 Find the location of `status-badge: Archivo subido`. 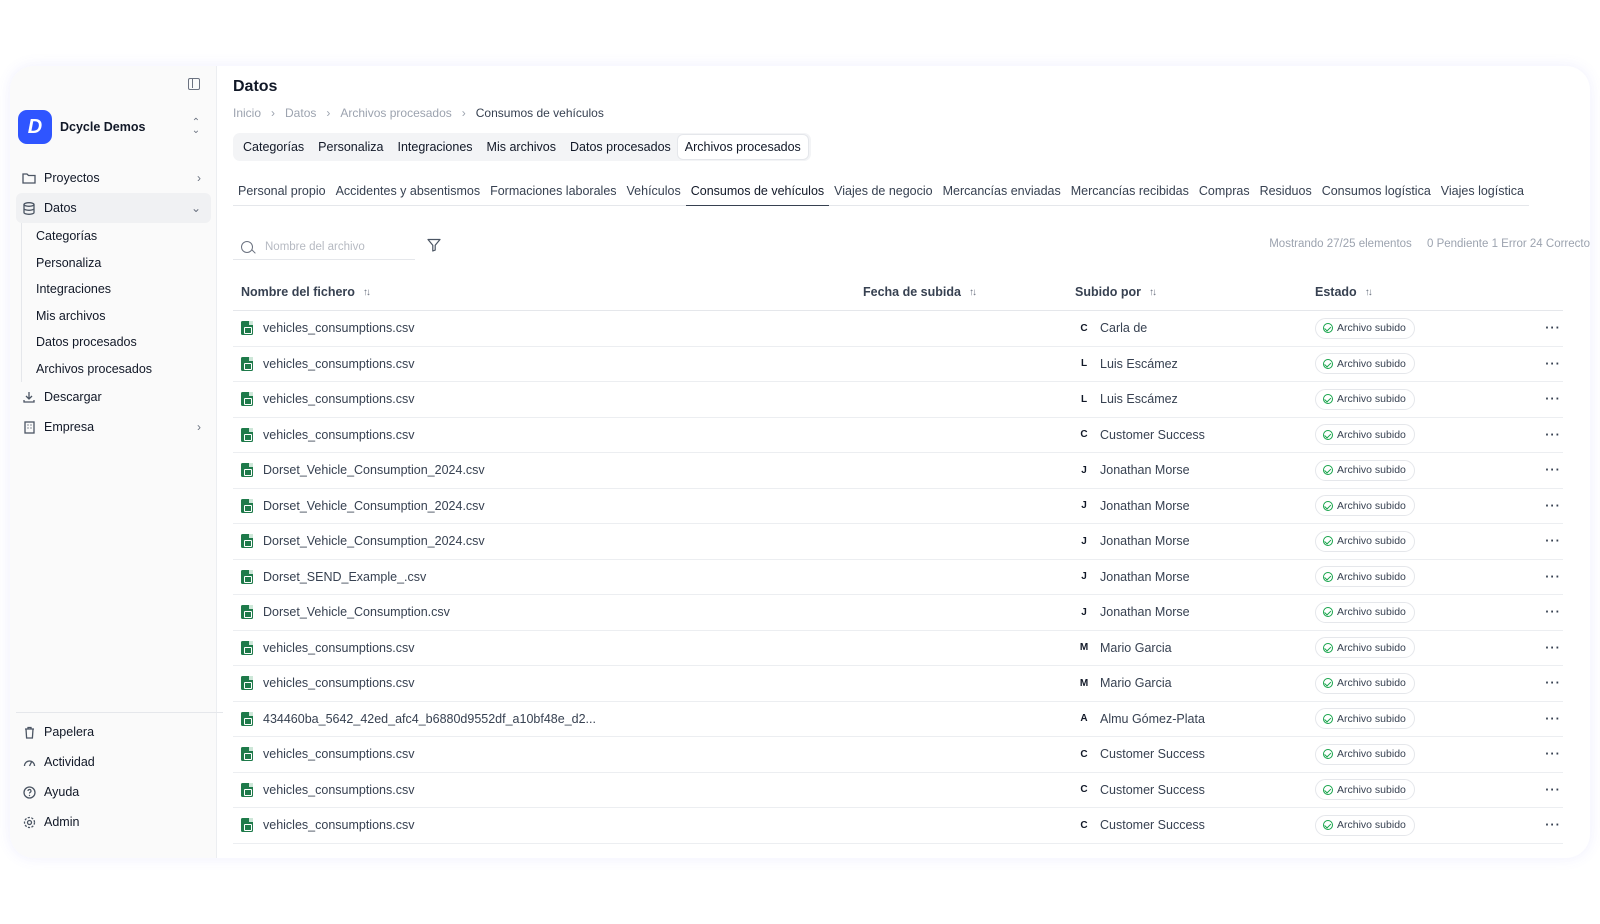

status-badge: Archivo subido is located at coordinates (1365, 683).